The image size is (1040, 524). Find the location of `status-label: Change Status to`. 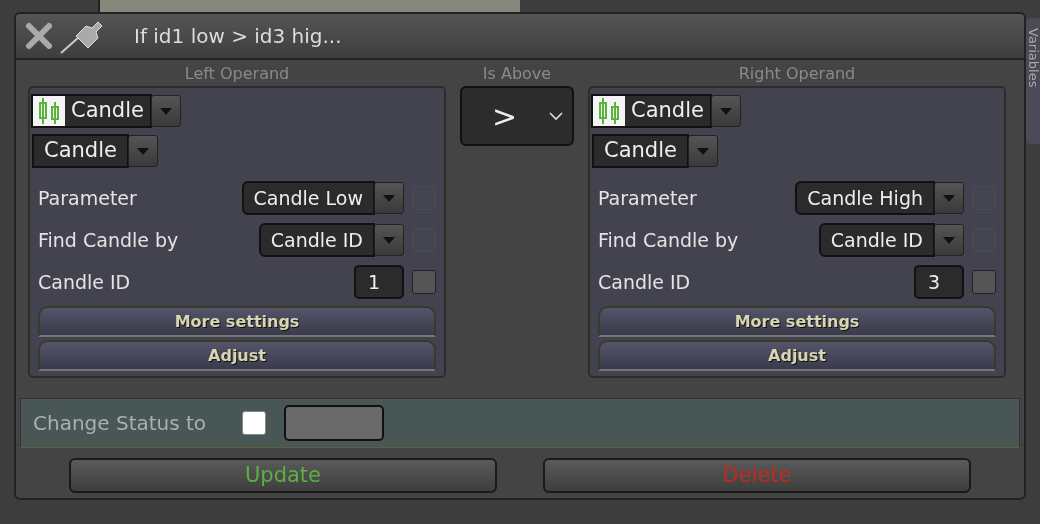

status-label: Change Status to is located at coordinates (120, 423).